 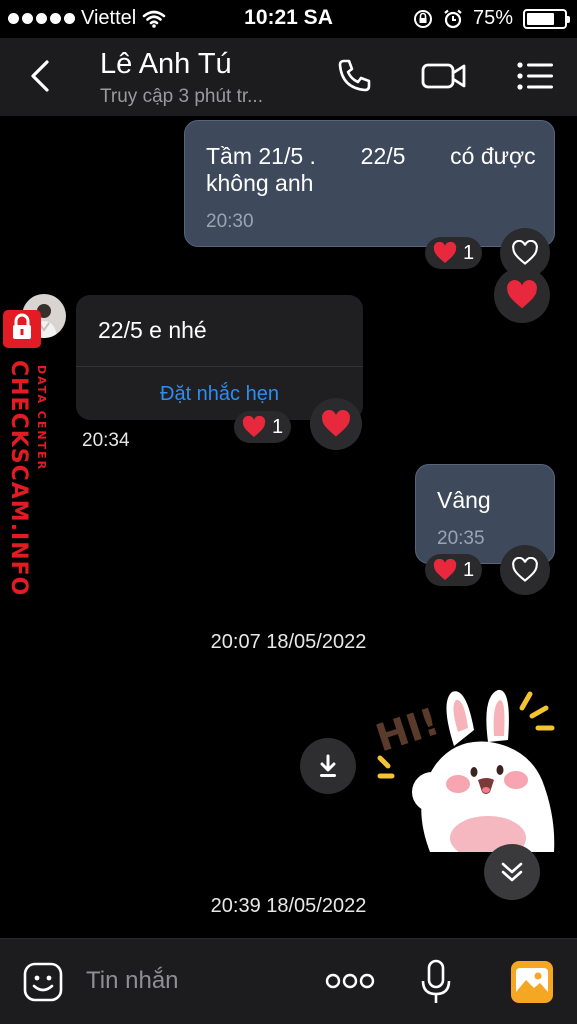 I want to click on lock-logo-icon, so click(x=22, y=326).